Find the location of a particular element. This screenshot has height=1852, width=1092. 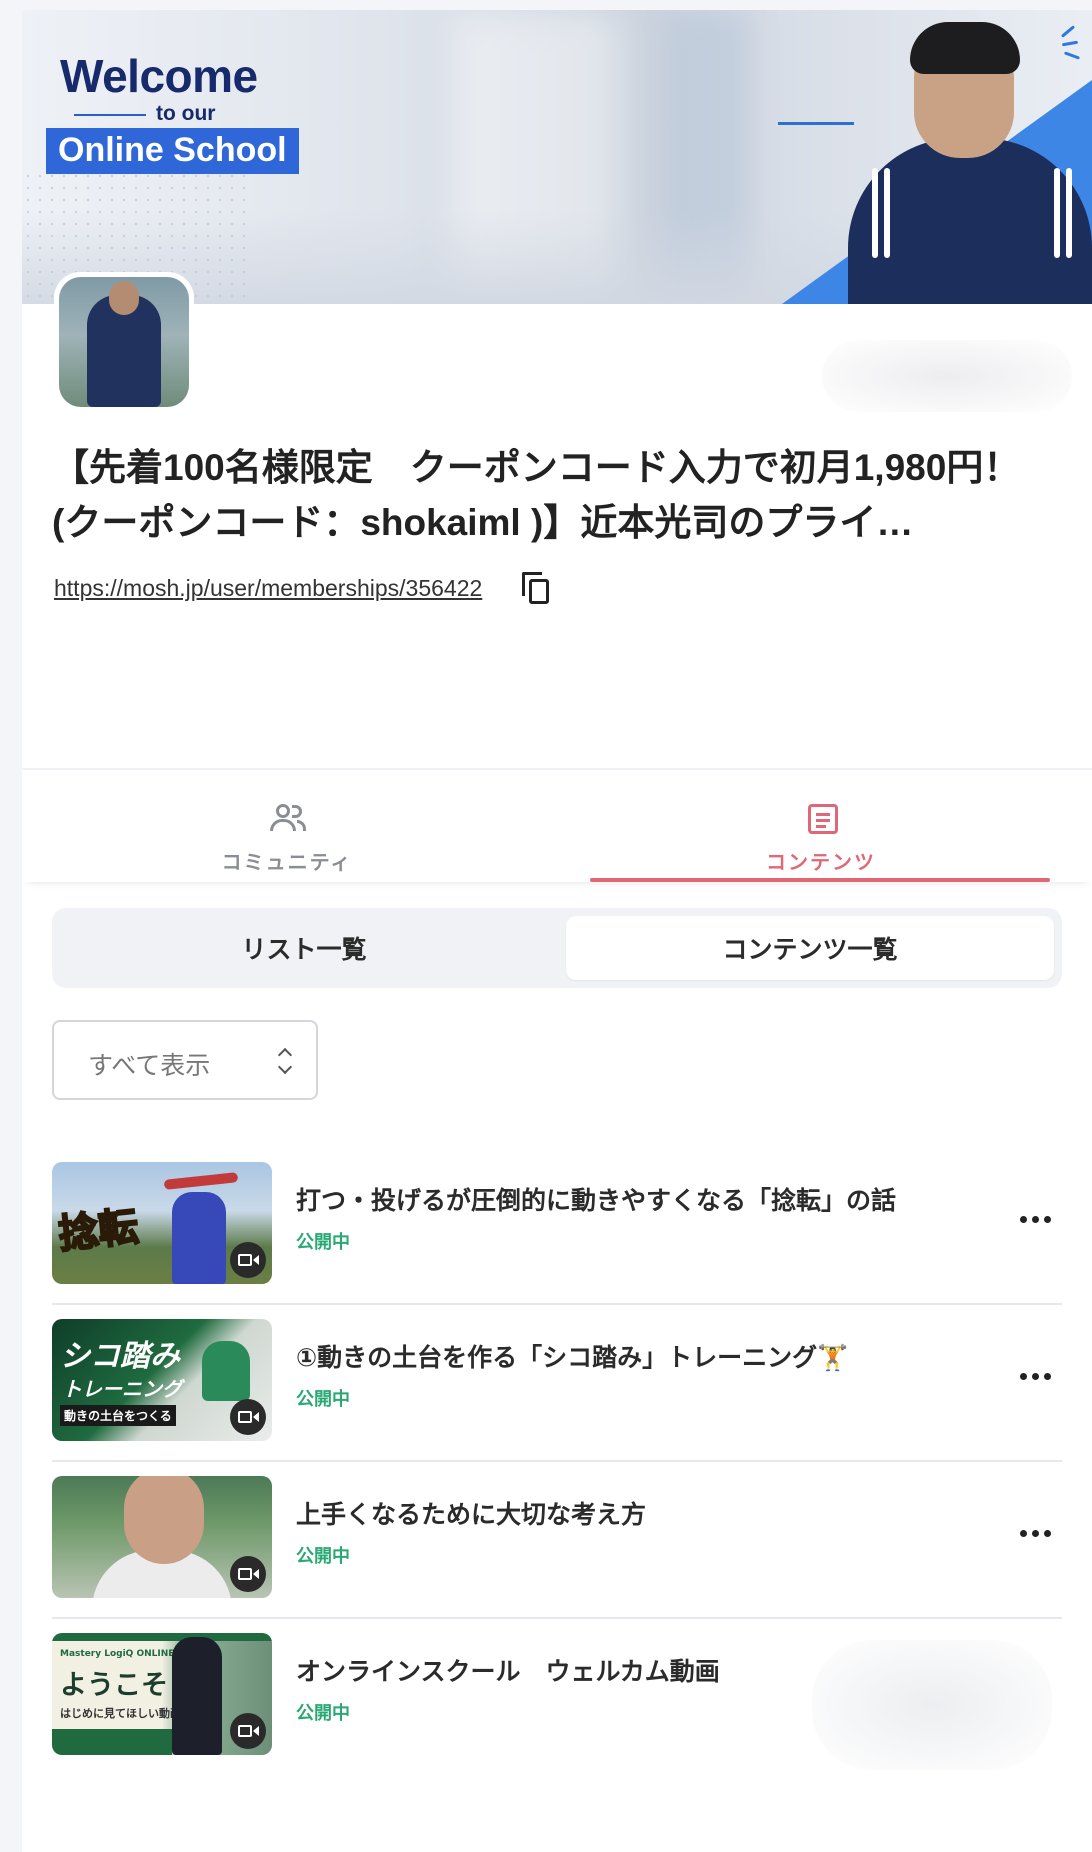

thumbnail-text: 動きの土台をつくる is located at coordinates (118, 1415).